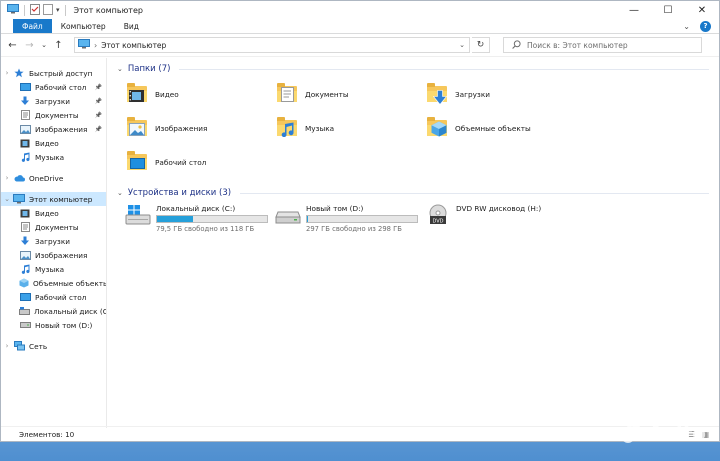 The image size is (720, 461). What do you see at coordinates (577, 45) in the screenshot?
I see `search-placeholder: Поиск в: Этот компьютер` at bounding box center [577, 45].